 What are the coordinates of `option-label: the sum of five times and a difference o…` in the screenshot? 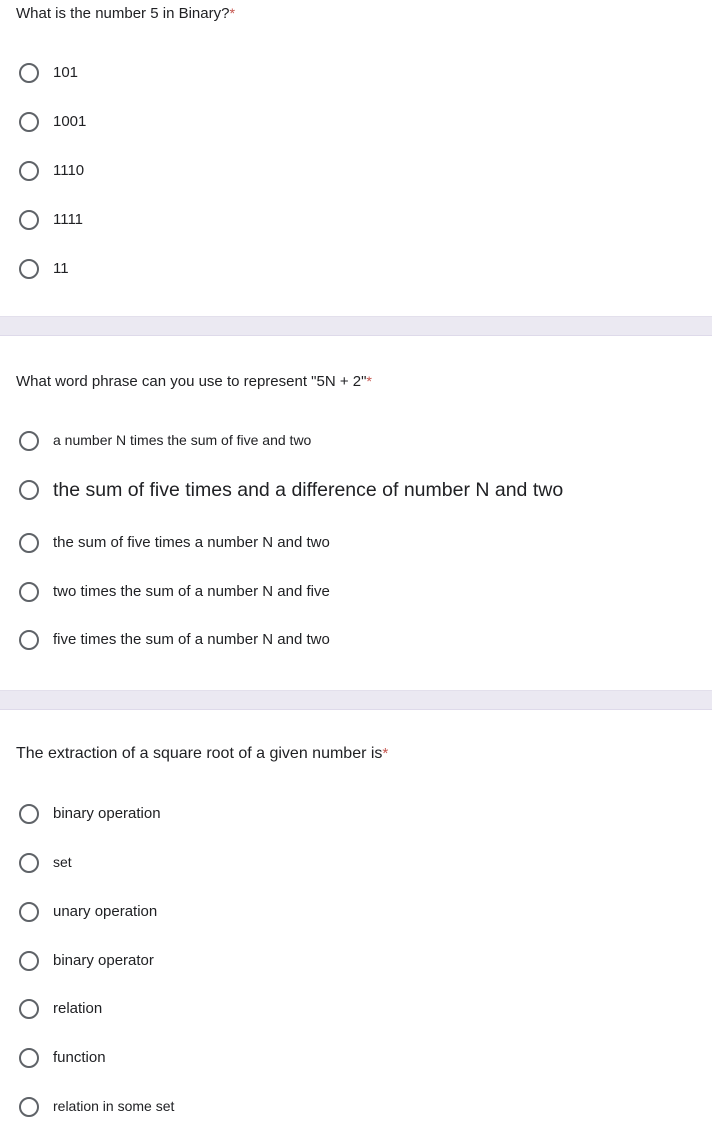 It's located at (308, 489).